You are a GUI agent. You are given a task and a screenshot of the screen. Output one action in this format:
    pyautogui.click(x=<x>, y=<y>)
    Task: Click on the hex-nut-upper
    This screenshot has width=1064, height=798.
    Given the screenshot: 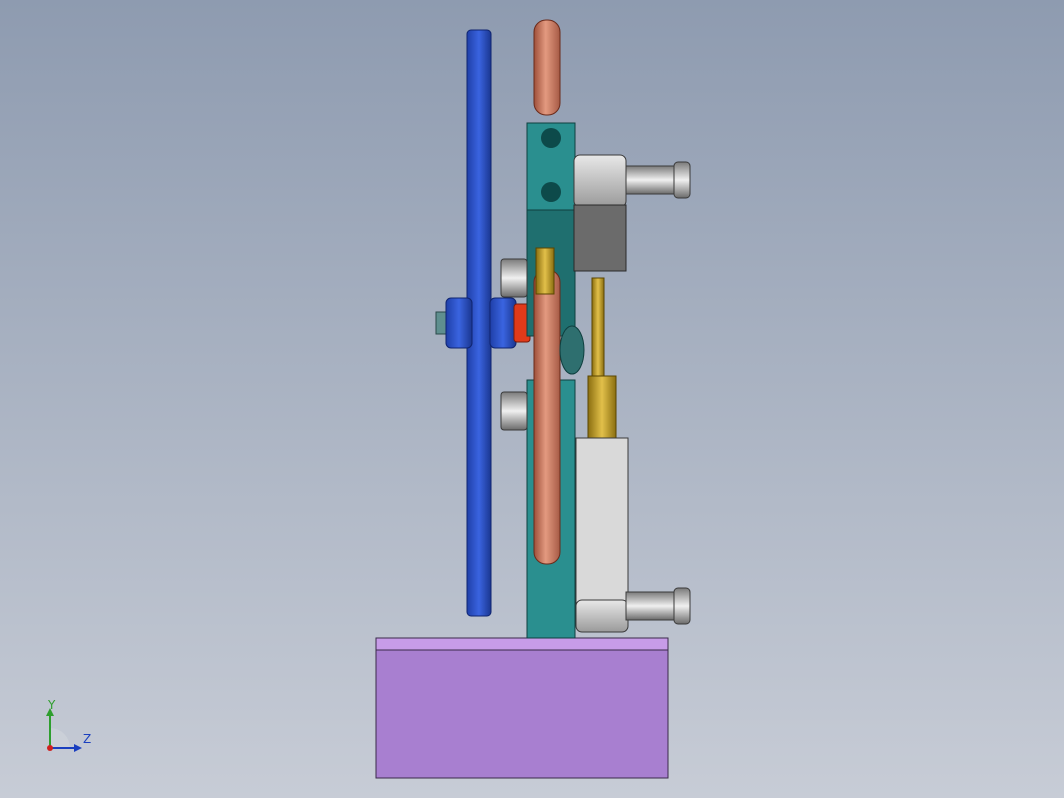 What is the action you would take?
    pyautogui.click(x=514, y=278)
    